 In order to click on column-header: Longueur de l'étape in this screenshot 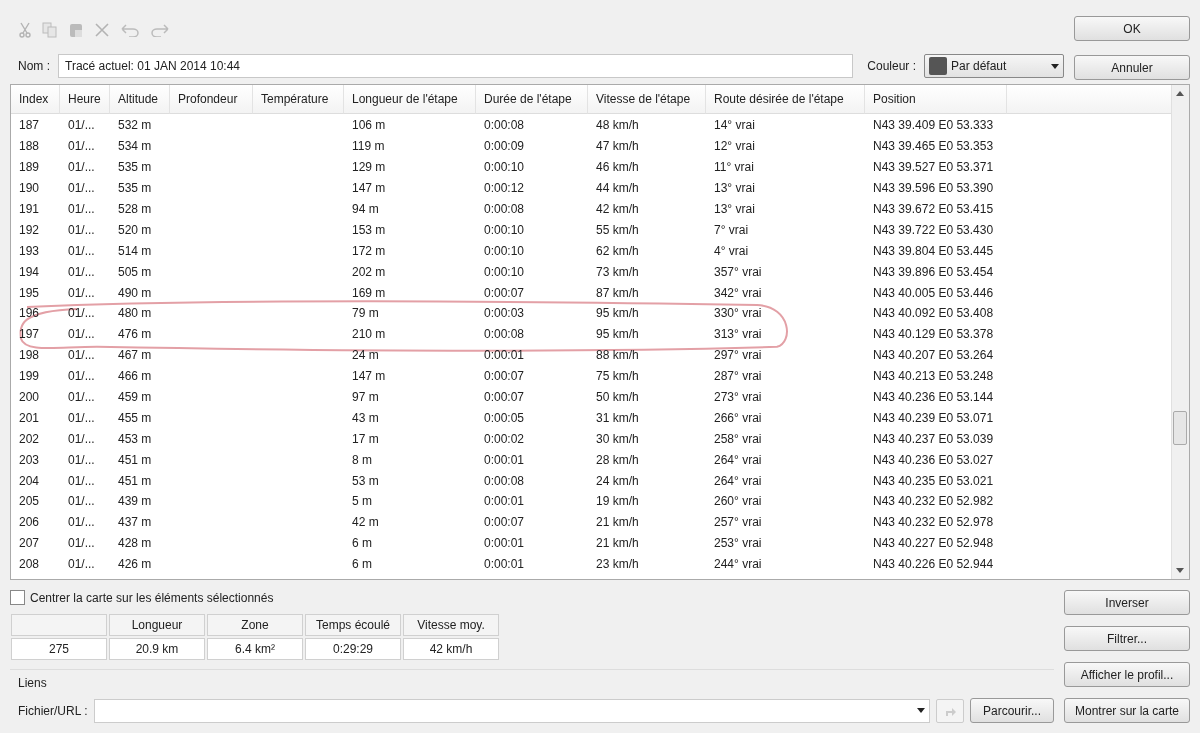, I will do `click(410, 99)`.